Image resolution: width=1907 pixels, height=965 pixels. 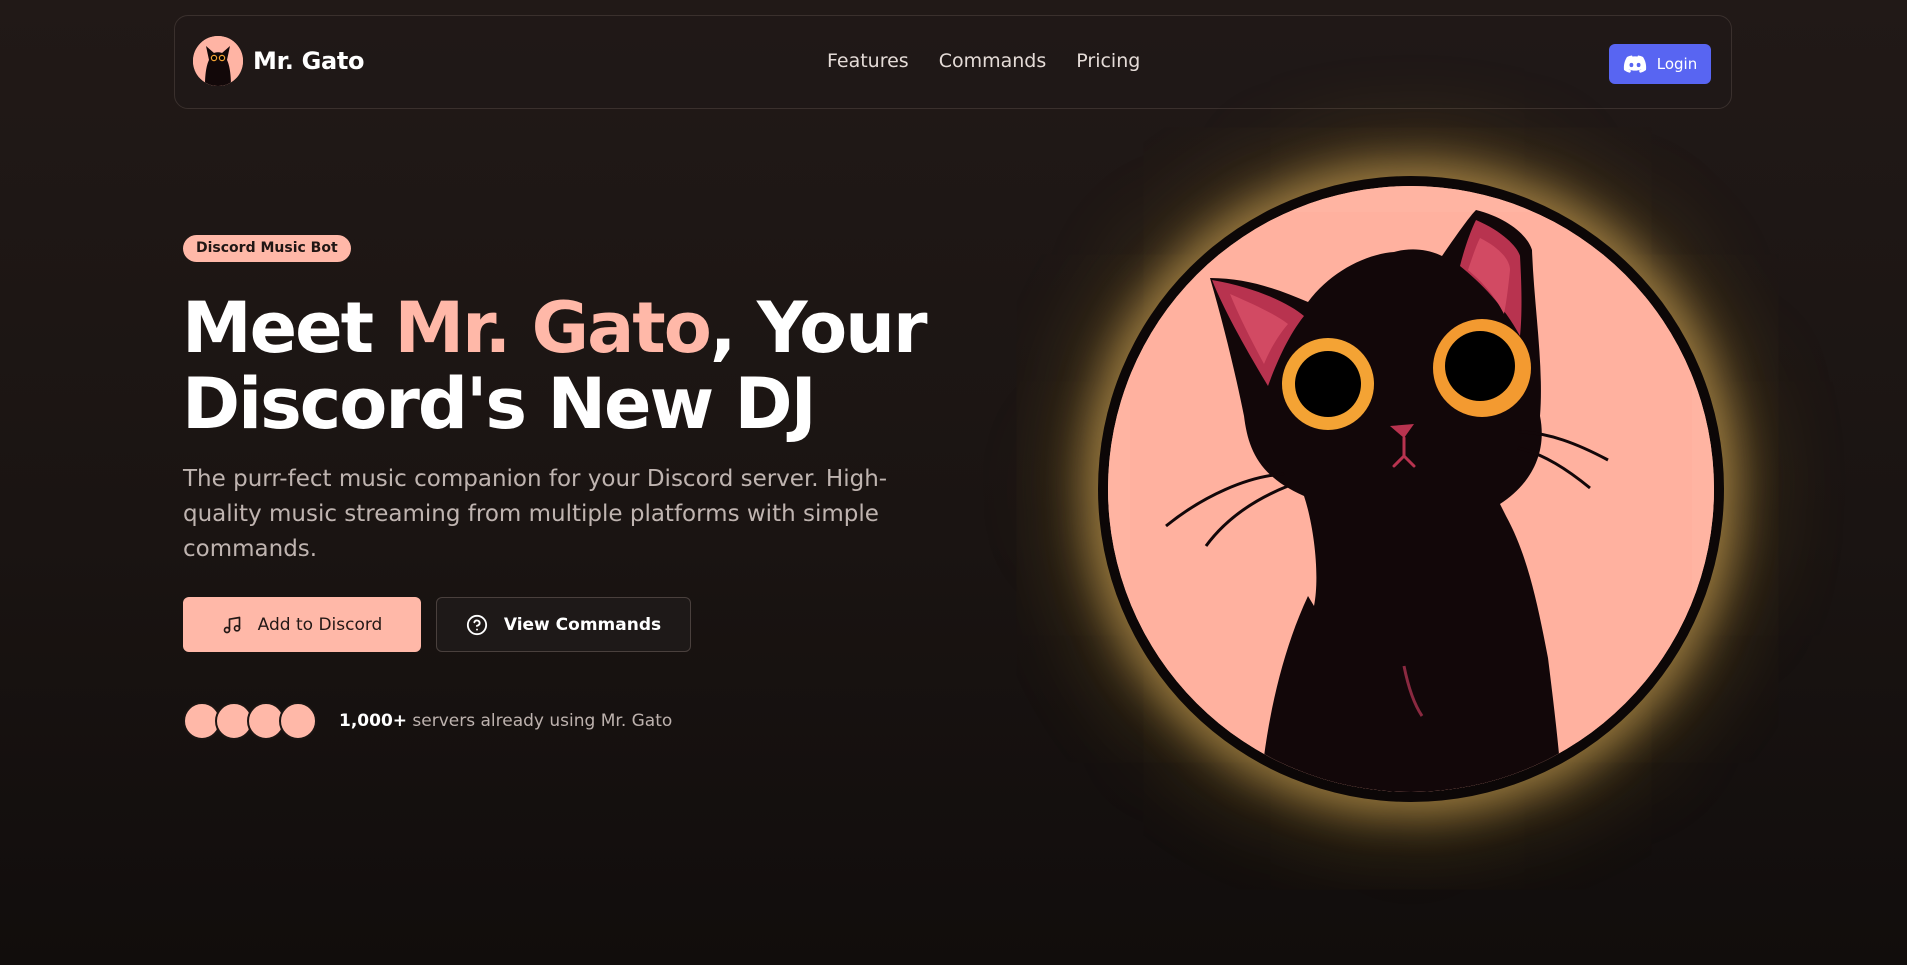 What do you see at coordinates (552, 328) in the screenshot?
I see `headline-accent: Mr. Gato` at bounding box center [552, 328].